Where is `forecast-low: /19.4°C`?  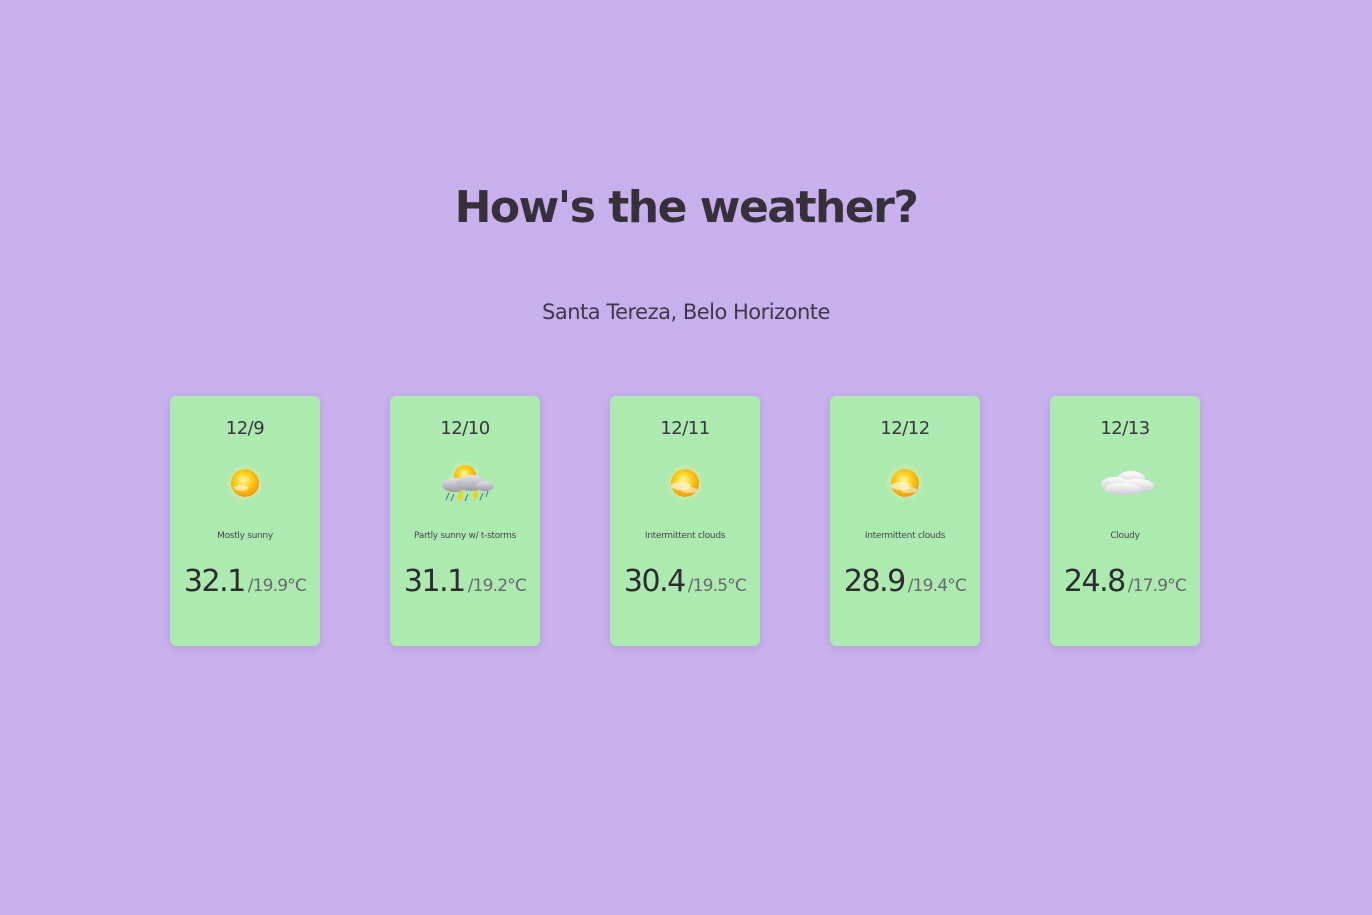 forecast-low: /19.4°C is located at coordinates (937, 586).